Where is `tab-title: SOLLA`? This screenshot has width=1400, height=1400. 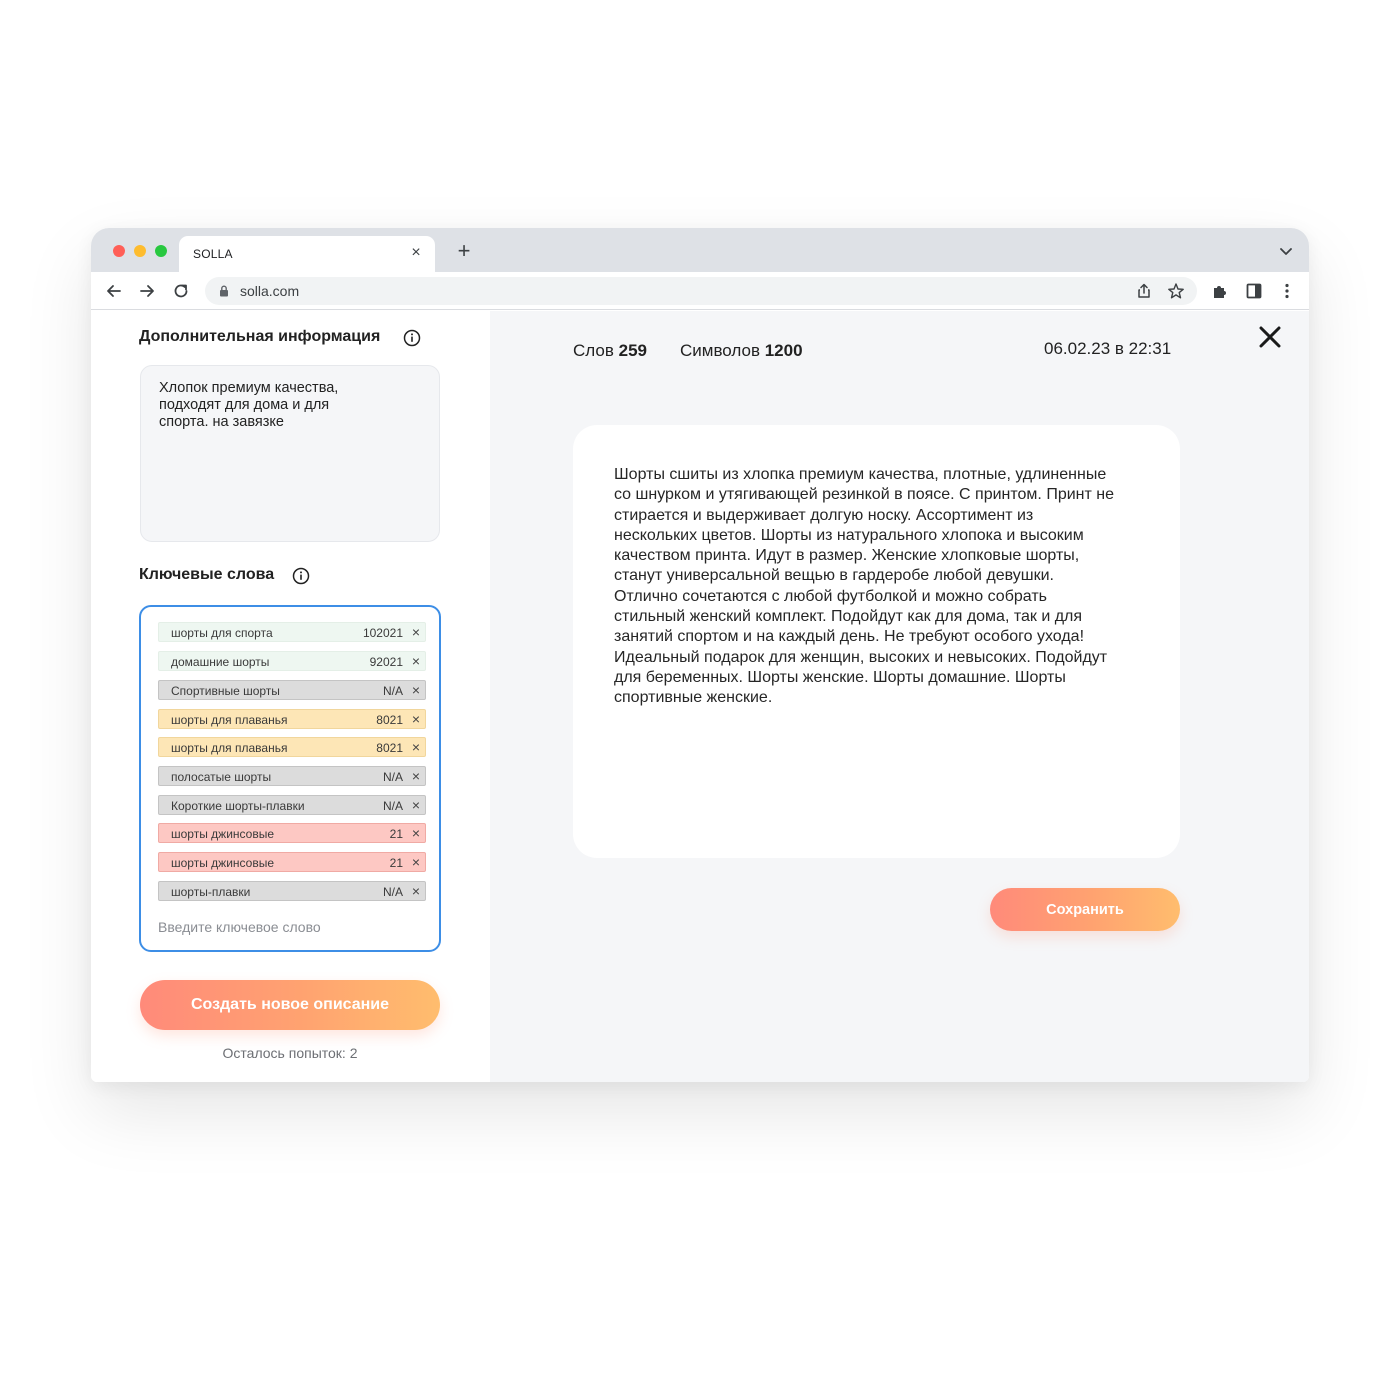 tab-title: SOLLA is located at coordinates (213, 254).